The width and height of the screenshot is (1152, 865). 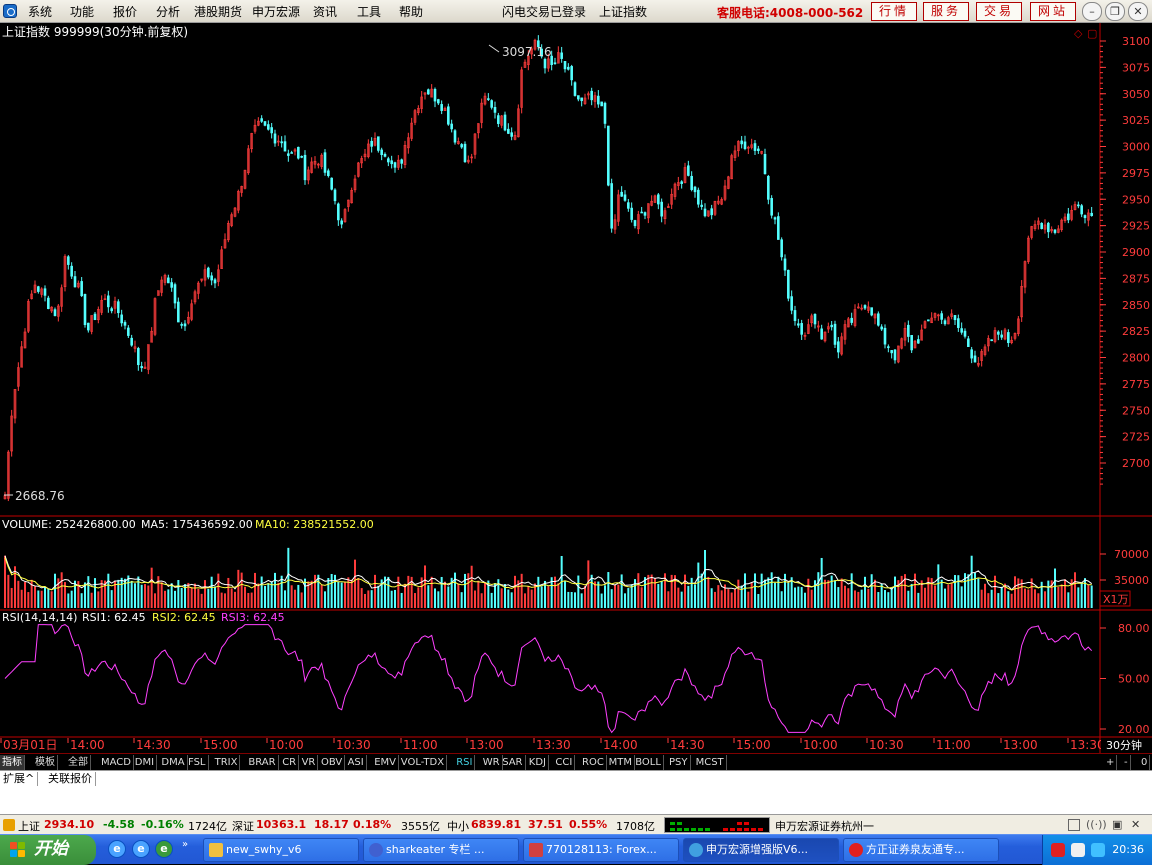 I want to click on quote-button: 行情, so click(x=894, y=11).